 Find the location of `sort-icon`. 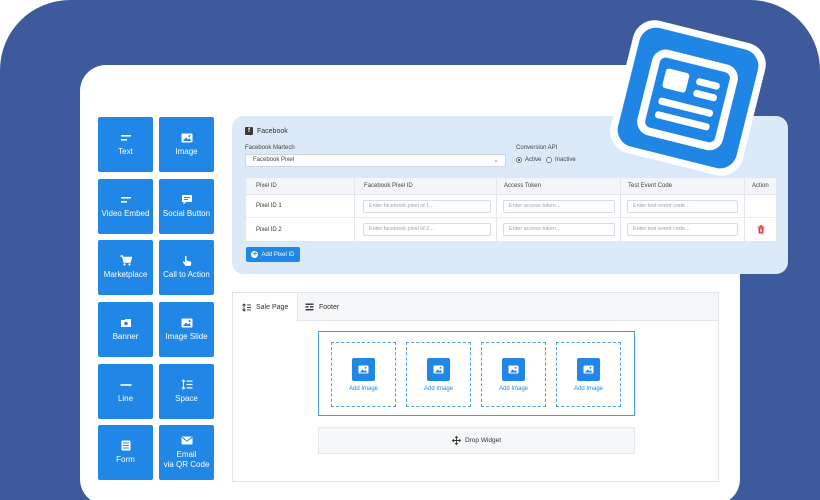

sort-icon is located at coordinates (246, 307).